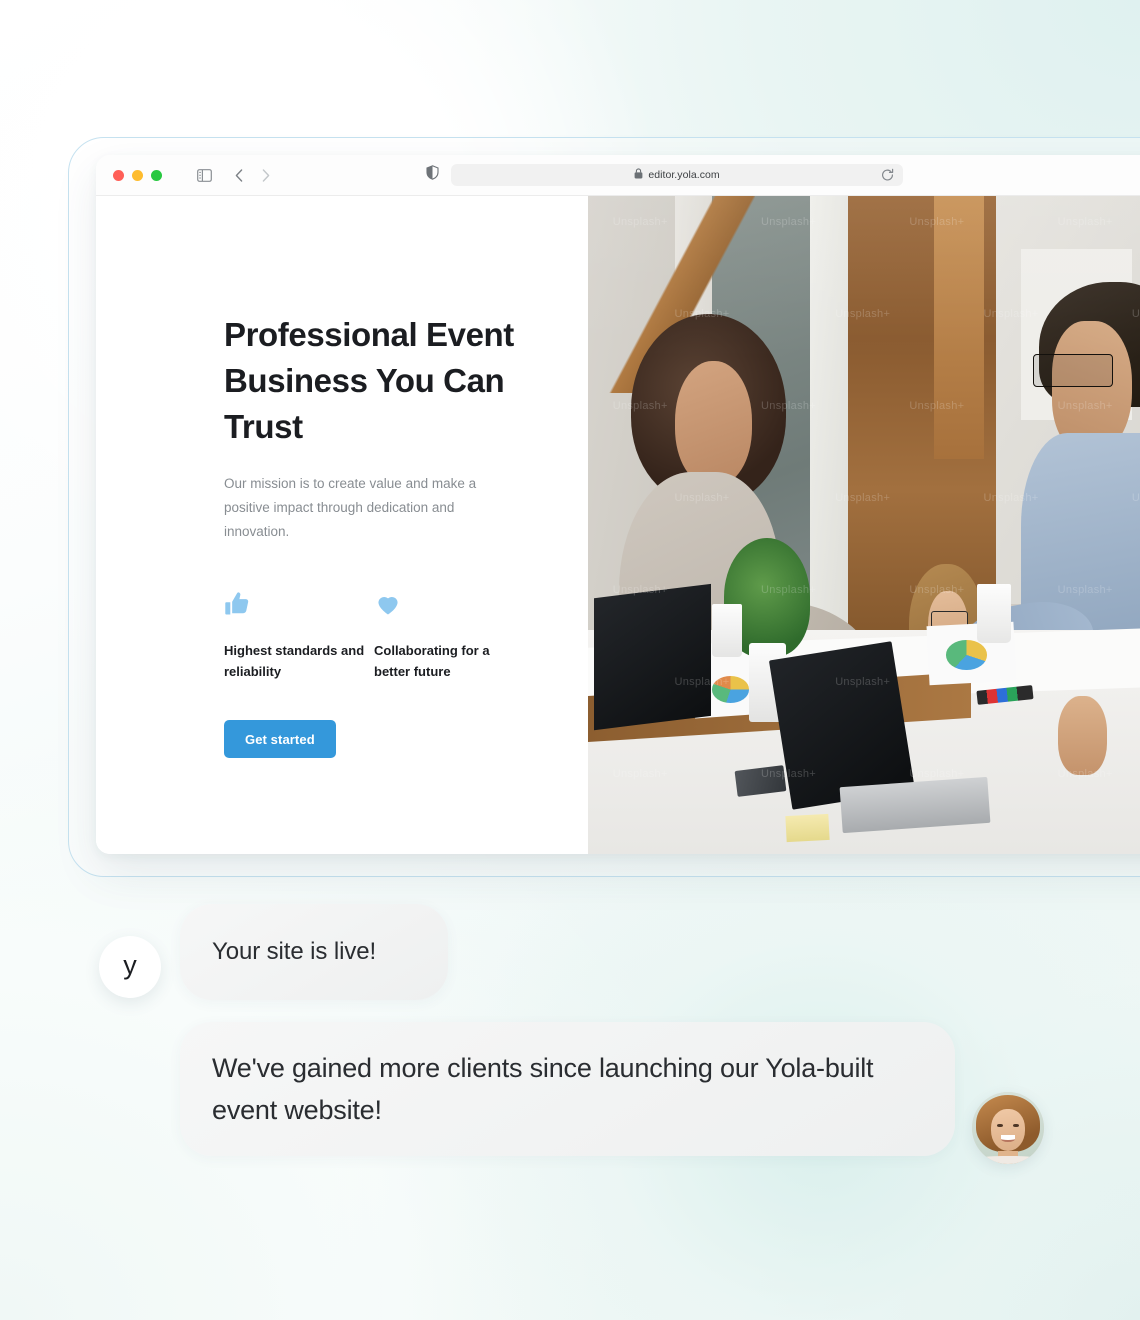 This screenshot has width=1140, height=1320. What do you see at coordinates (449, 605) in the screenshot?
I see `heart-icon` at bounding box center [449, 605].